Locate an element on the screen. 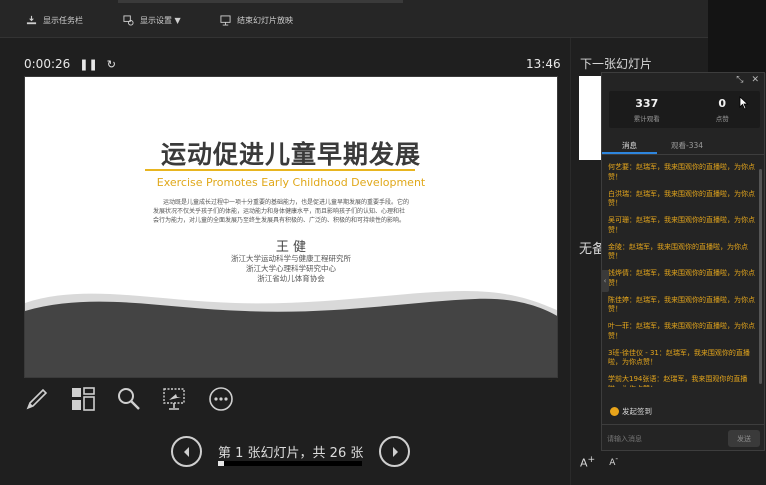 The width and height of the screenshot is (766, 485). slides-grid-icon is located at coordinates (83, 399).